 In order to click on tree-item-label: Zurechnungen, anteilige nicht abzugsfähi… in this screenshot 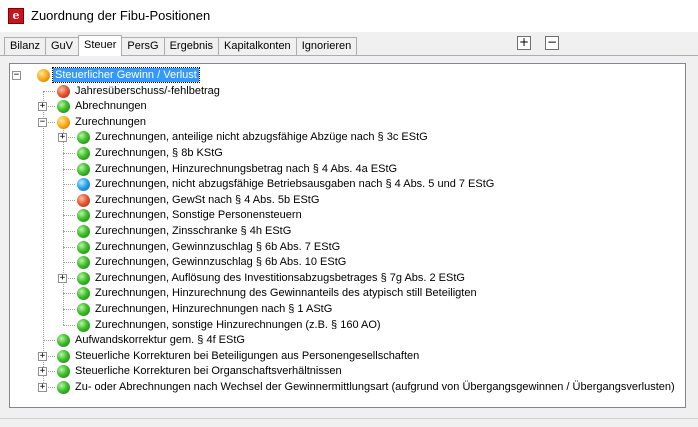, I will do `click(261, 137)`.